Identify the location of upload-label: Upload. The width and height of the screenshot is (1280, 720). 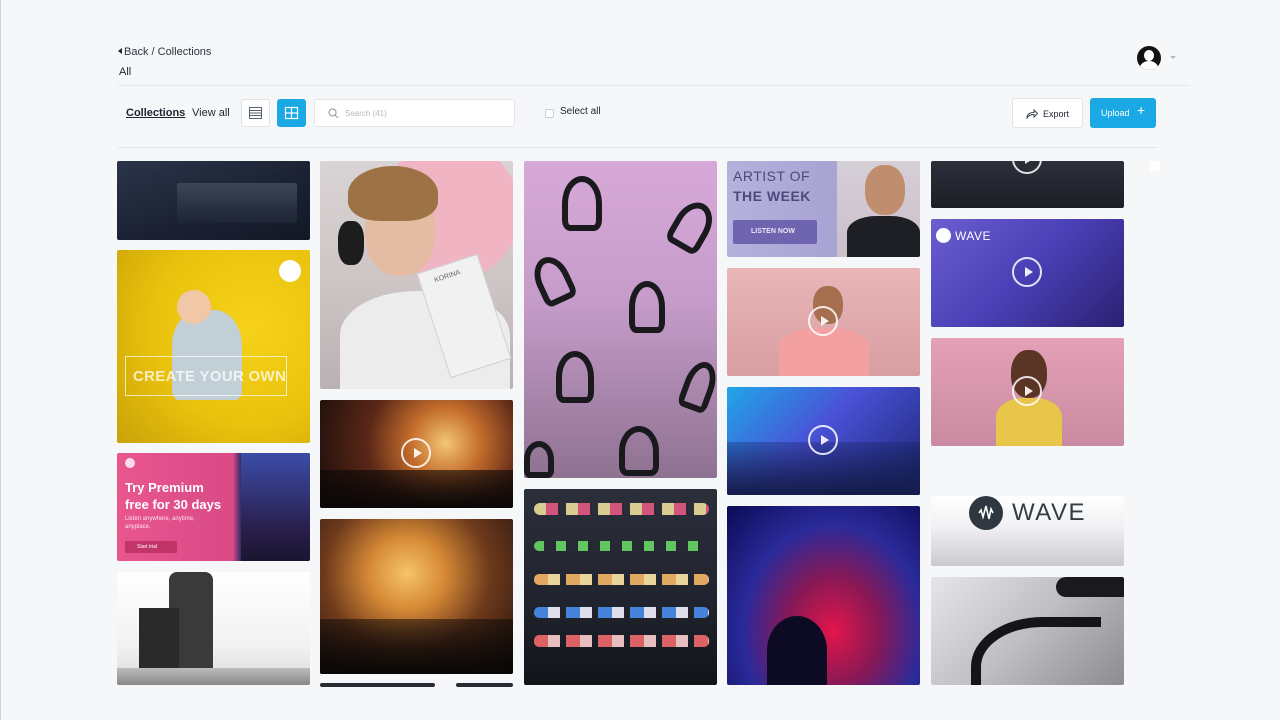
(1115, 113).